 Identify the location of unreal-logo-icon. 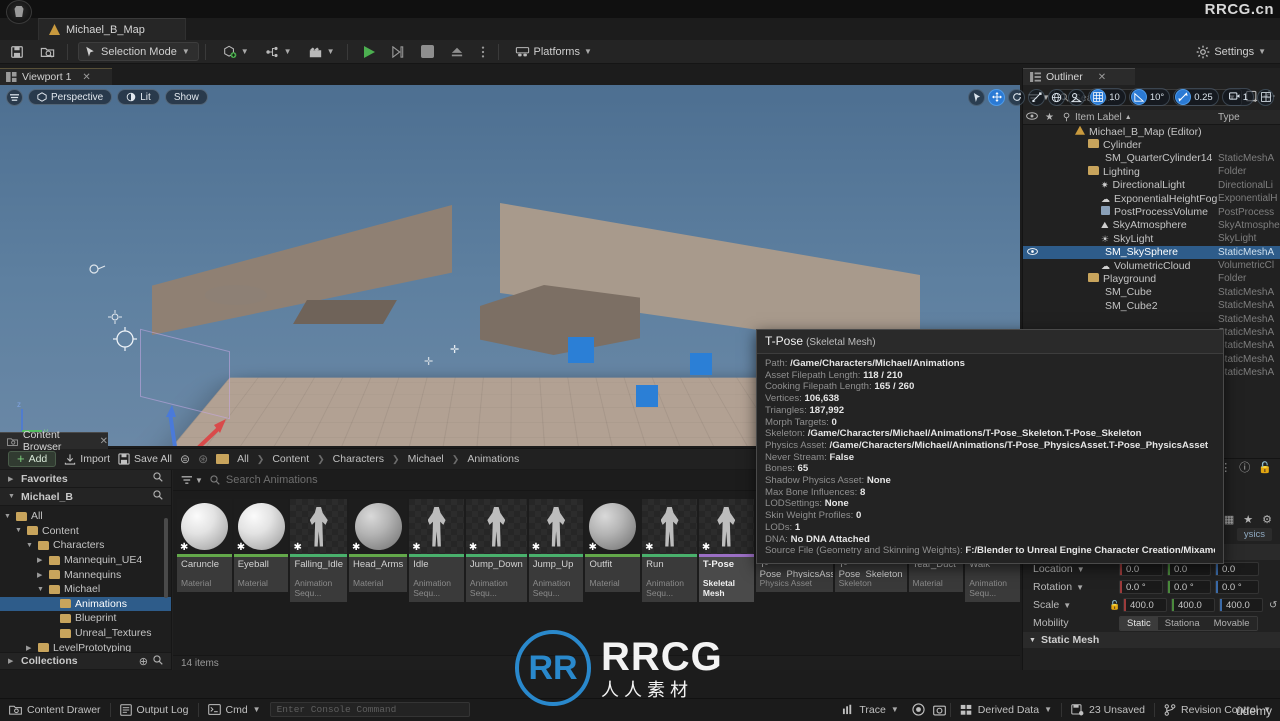
(19, 12).